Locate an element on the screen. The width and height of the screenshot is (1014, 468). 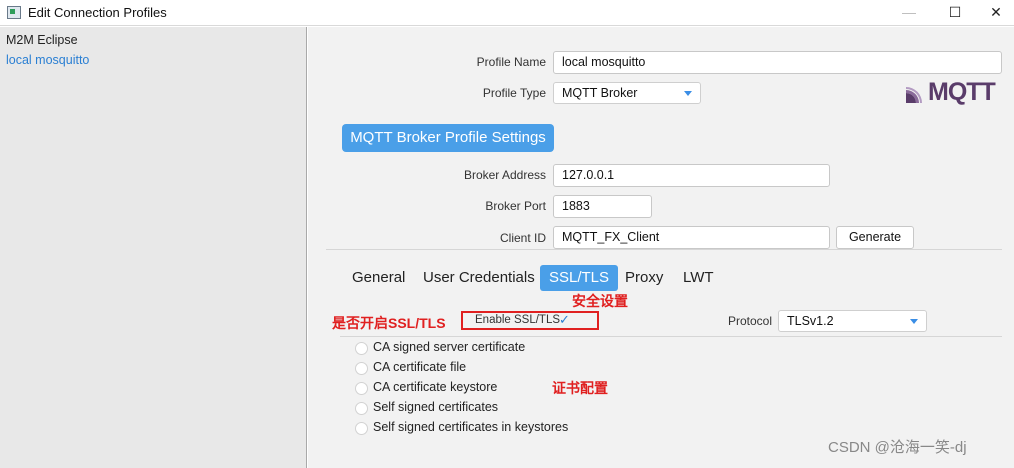
protocol-value: TLSv1.2 is located at coordinates (810, 321).